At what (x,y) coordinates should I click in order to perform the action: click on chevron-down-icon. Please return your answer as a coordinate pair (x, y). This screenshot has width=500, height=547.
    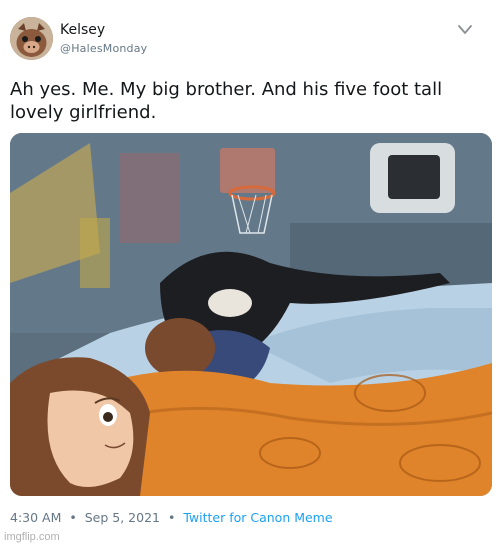
    Looking at the image, I should click on (465, 30).